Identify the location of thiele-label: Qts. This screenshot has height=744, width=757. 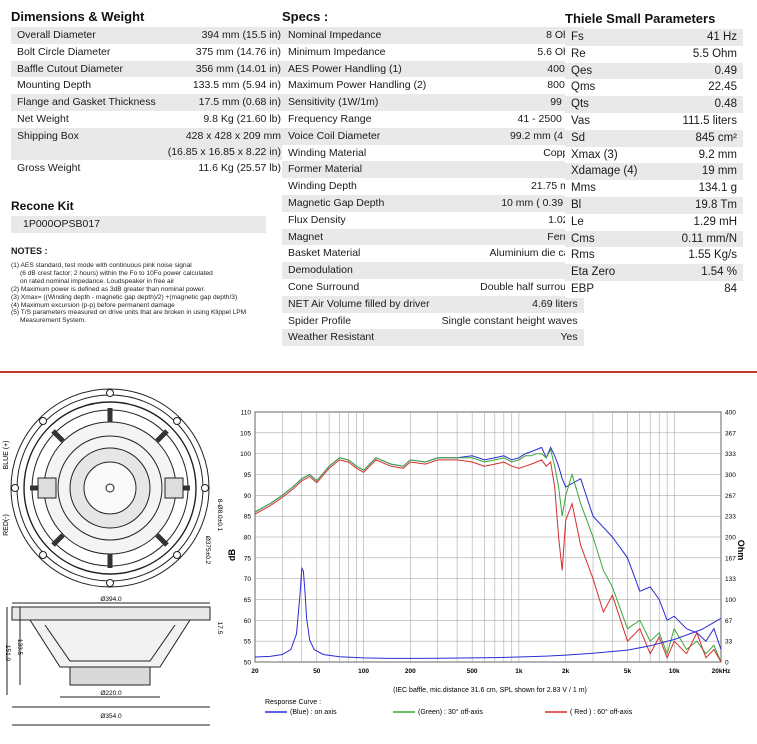
(606, 104).